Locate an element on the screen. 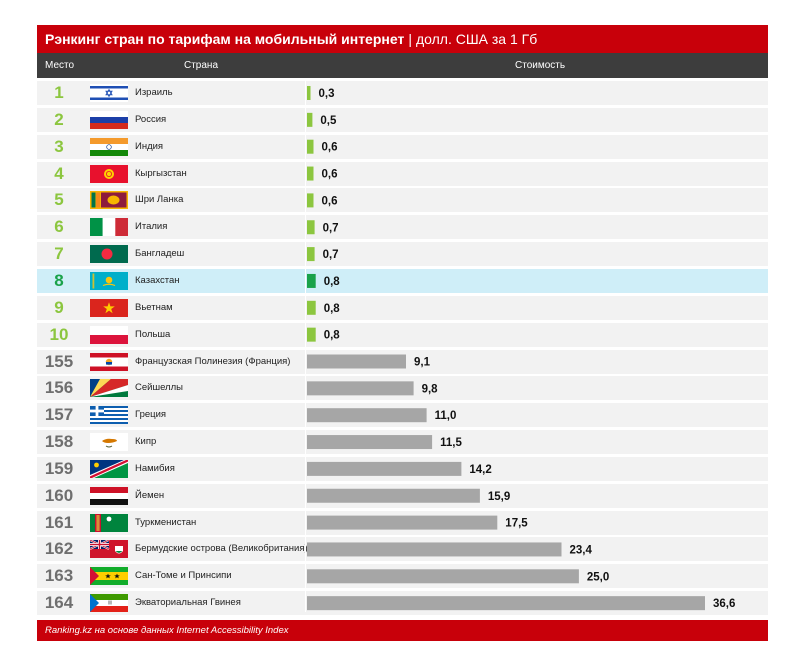  sao-tome-flag is located at coordinates (109, 576).